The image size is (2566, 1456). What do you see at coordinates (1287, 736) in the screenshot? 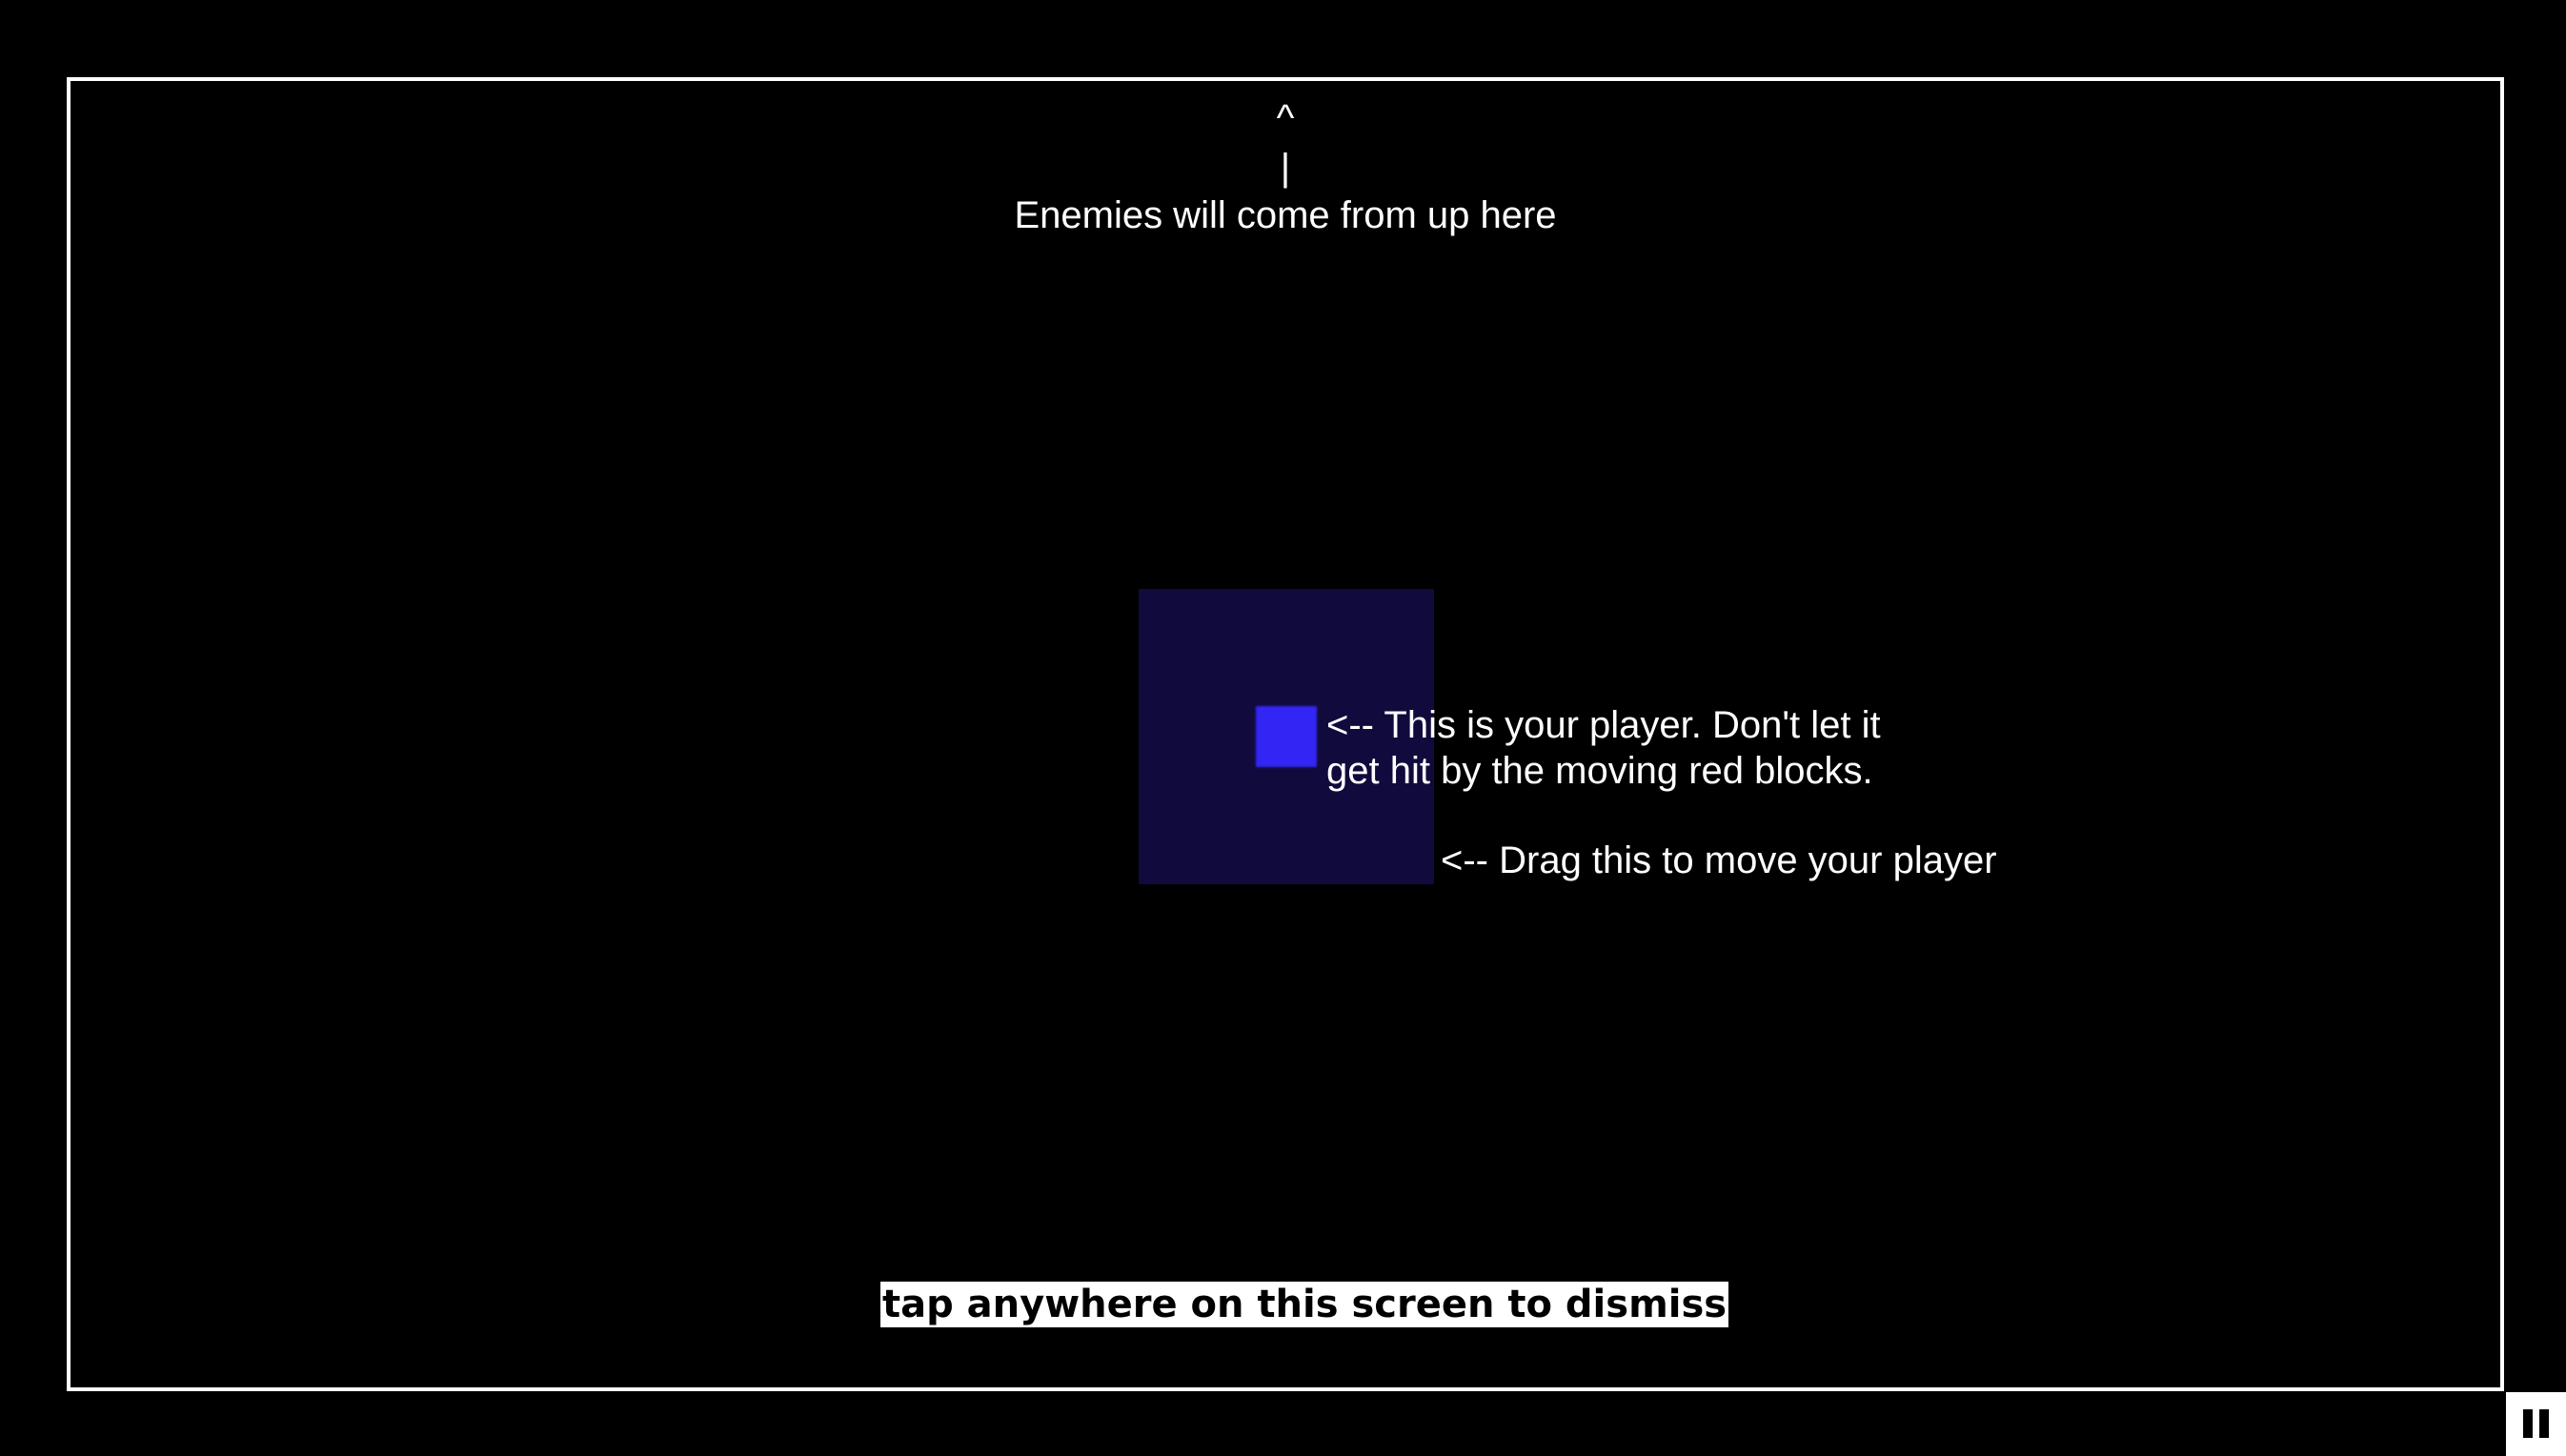
I see `player-block` at bounding box center [1287, 736].